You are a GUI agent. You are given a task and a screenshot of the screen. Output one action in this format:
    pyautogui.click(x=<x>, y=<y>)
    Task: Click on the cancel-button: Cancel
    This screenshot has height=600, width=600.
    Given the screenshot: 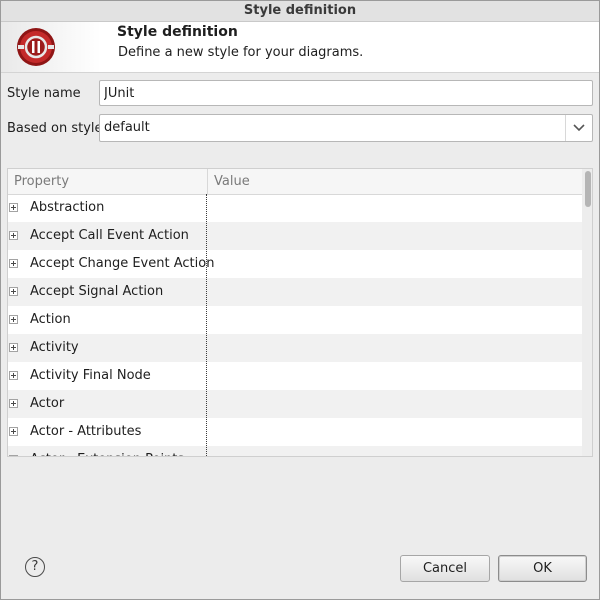 What is the action you would take?
    pyautogui.click(x=445, y=568)
    